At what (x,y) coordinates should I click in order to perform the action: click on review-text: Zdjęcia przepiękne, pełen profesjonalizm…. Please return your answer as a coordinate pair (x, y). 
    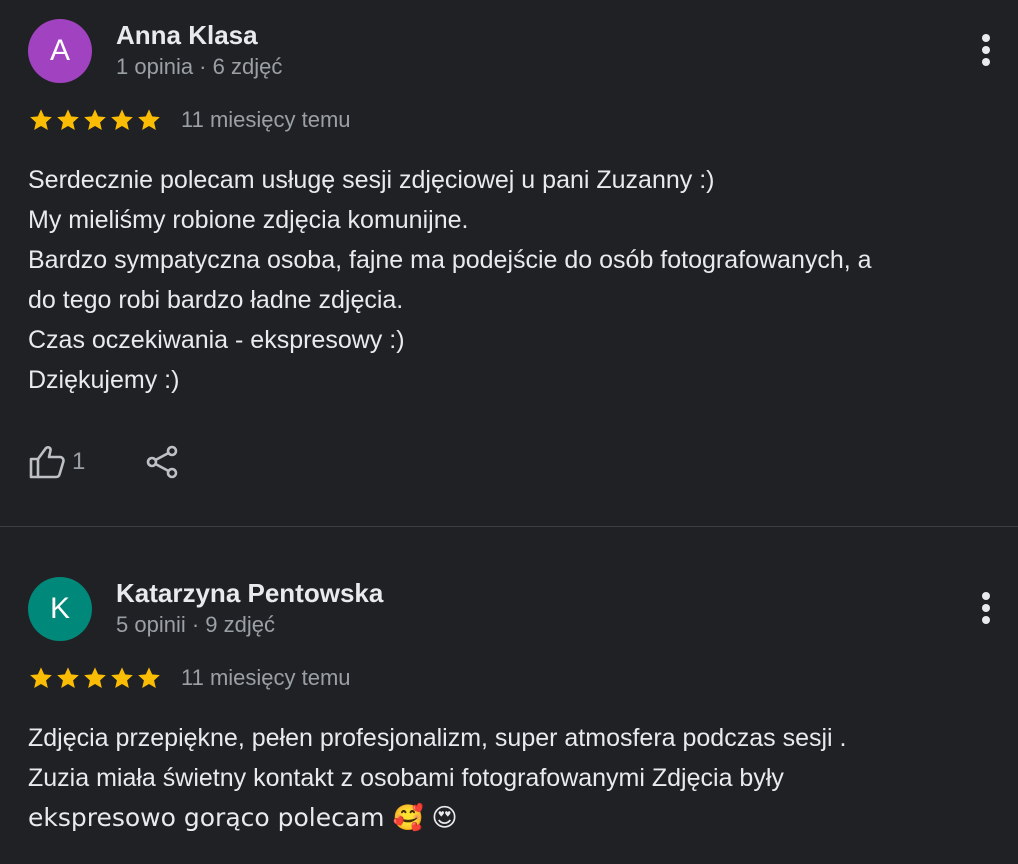
    Looking at the image, I should click on (515, 778).